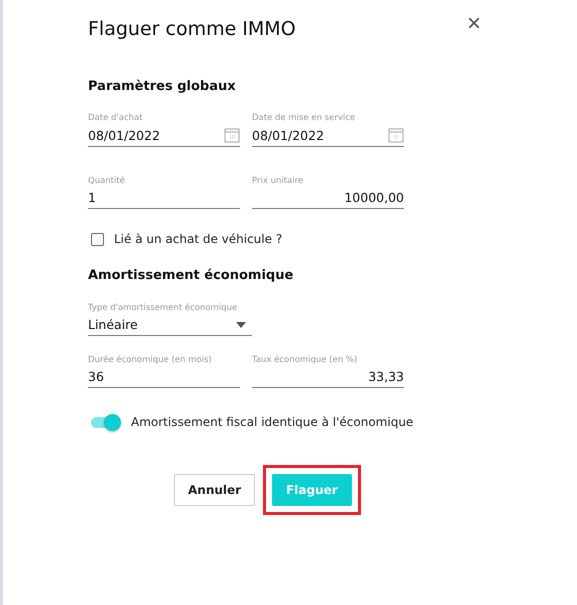 This screenshot has height=605, width=577. Describe the element at coordinates (96, 376) in the screenshot. I see `field-value: 36` at that location.